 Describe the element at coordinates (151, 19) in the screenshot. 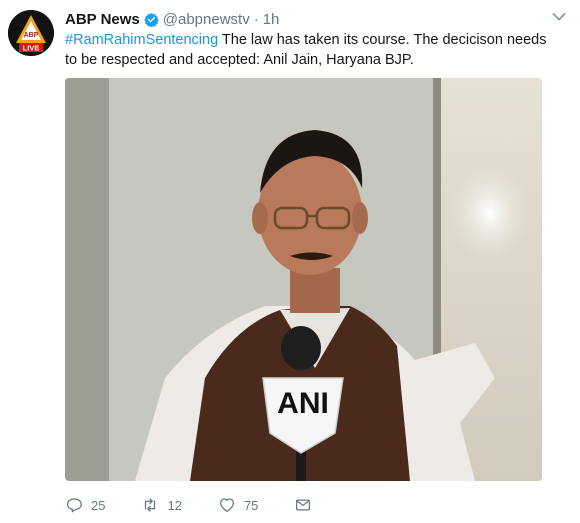

I see `verified-badge-icon` at that location.